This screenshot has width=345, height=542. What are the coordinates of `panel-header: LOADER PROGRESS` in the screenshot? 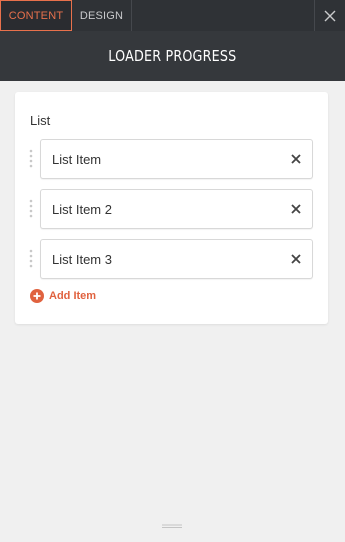 It's located at (172, 56).